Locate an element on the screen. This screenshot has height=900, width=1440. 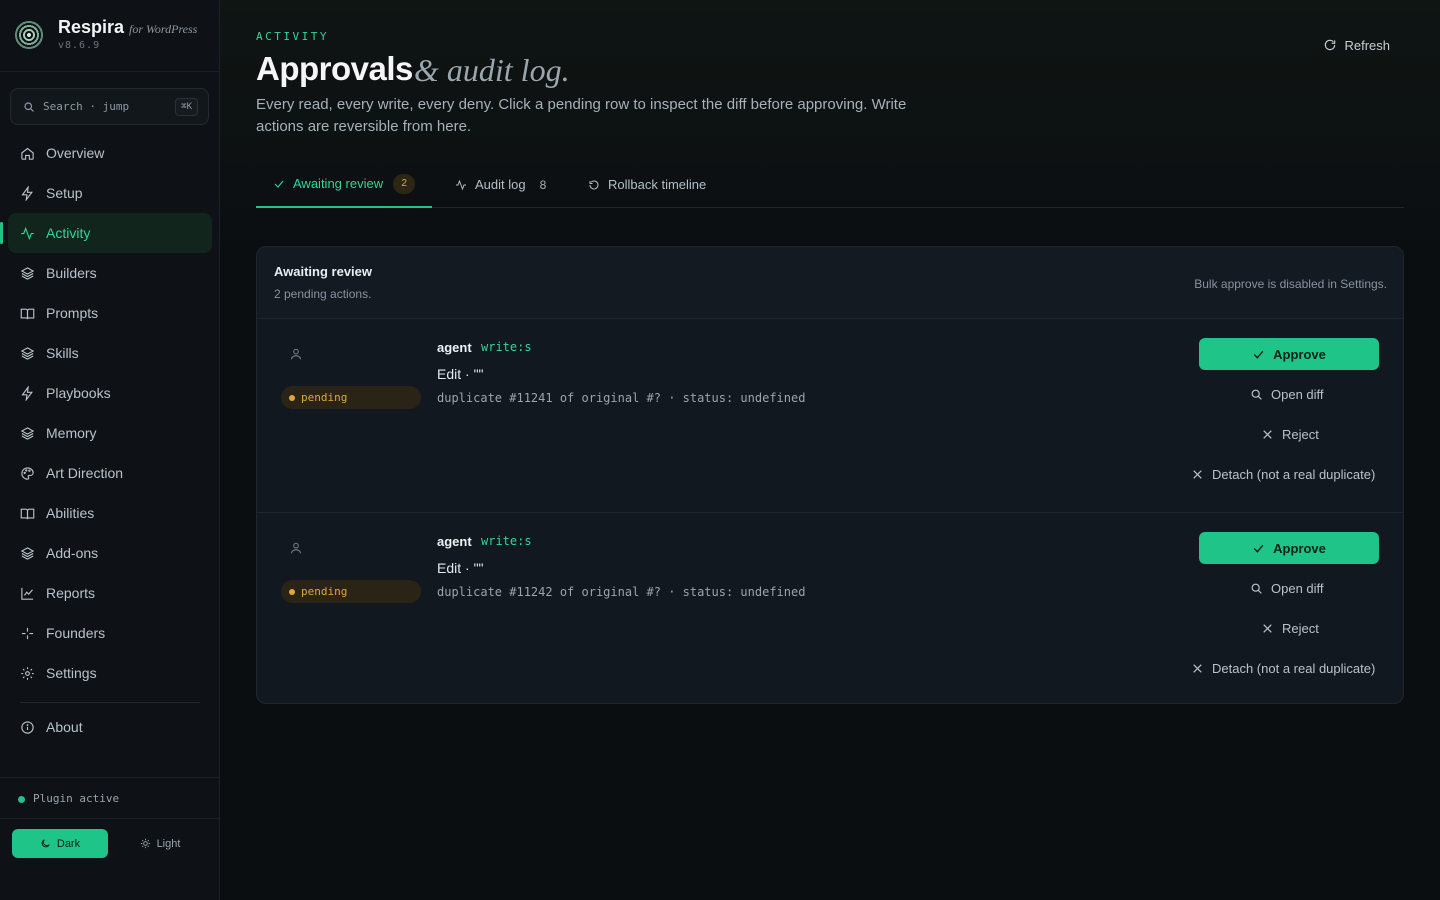
status-badge: pending is located at coordinates (351, 591).